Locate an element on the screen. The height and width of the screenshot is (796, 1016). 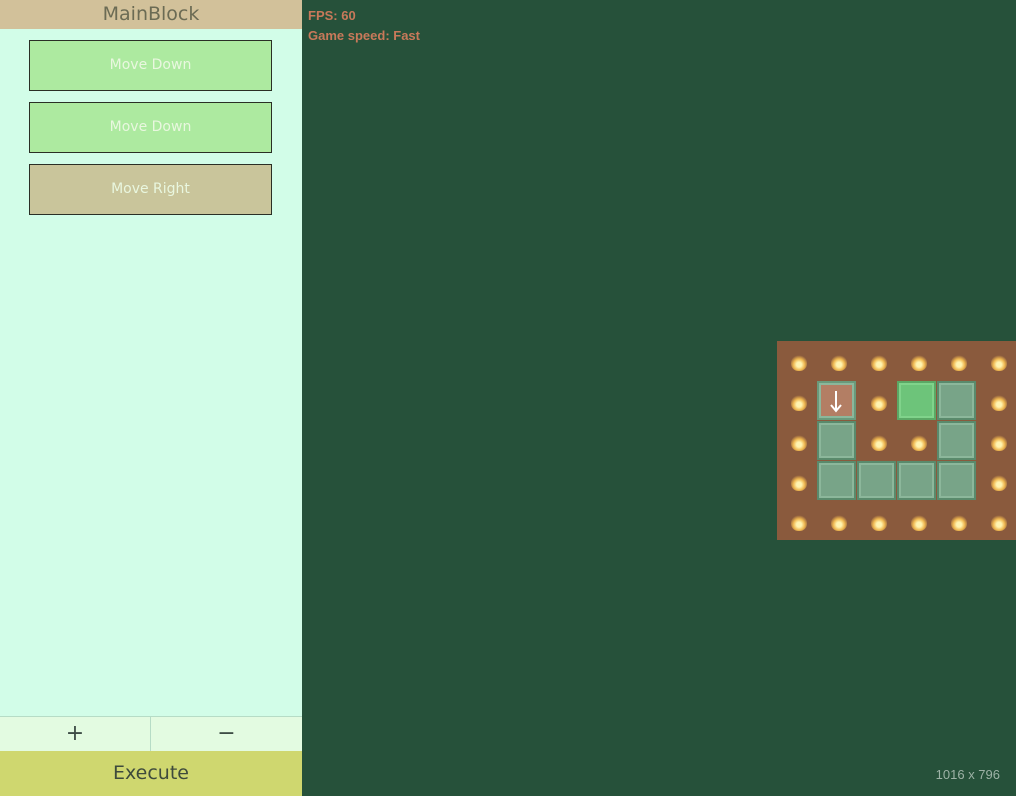
command-move-down-1: Move Down is located at coordinates (150, 65).